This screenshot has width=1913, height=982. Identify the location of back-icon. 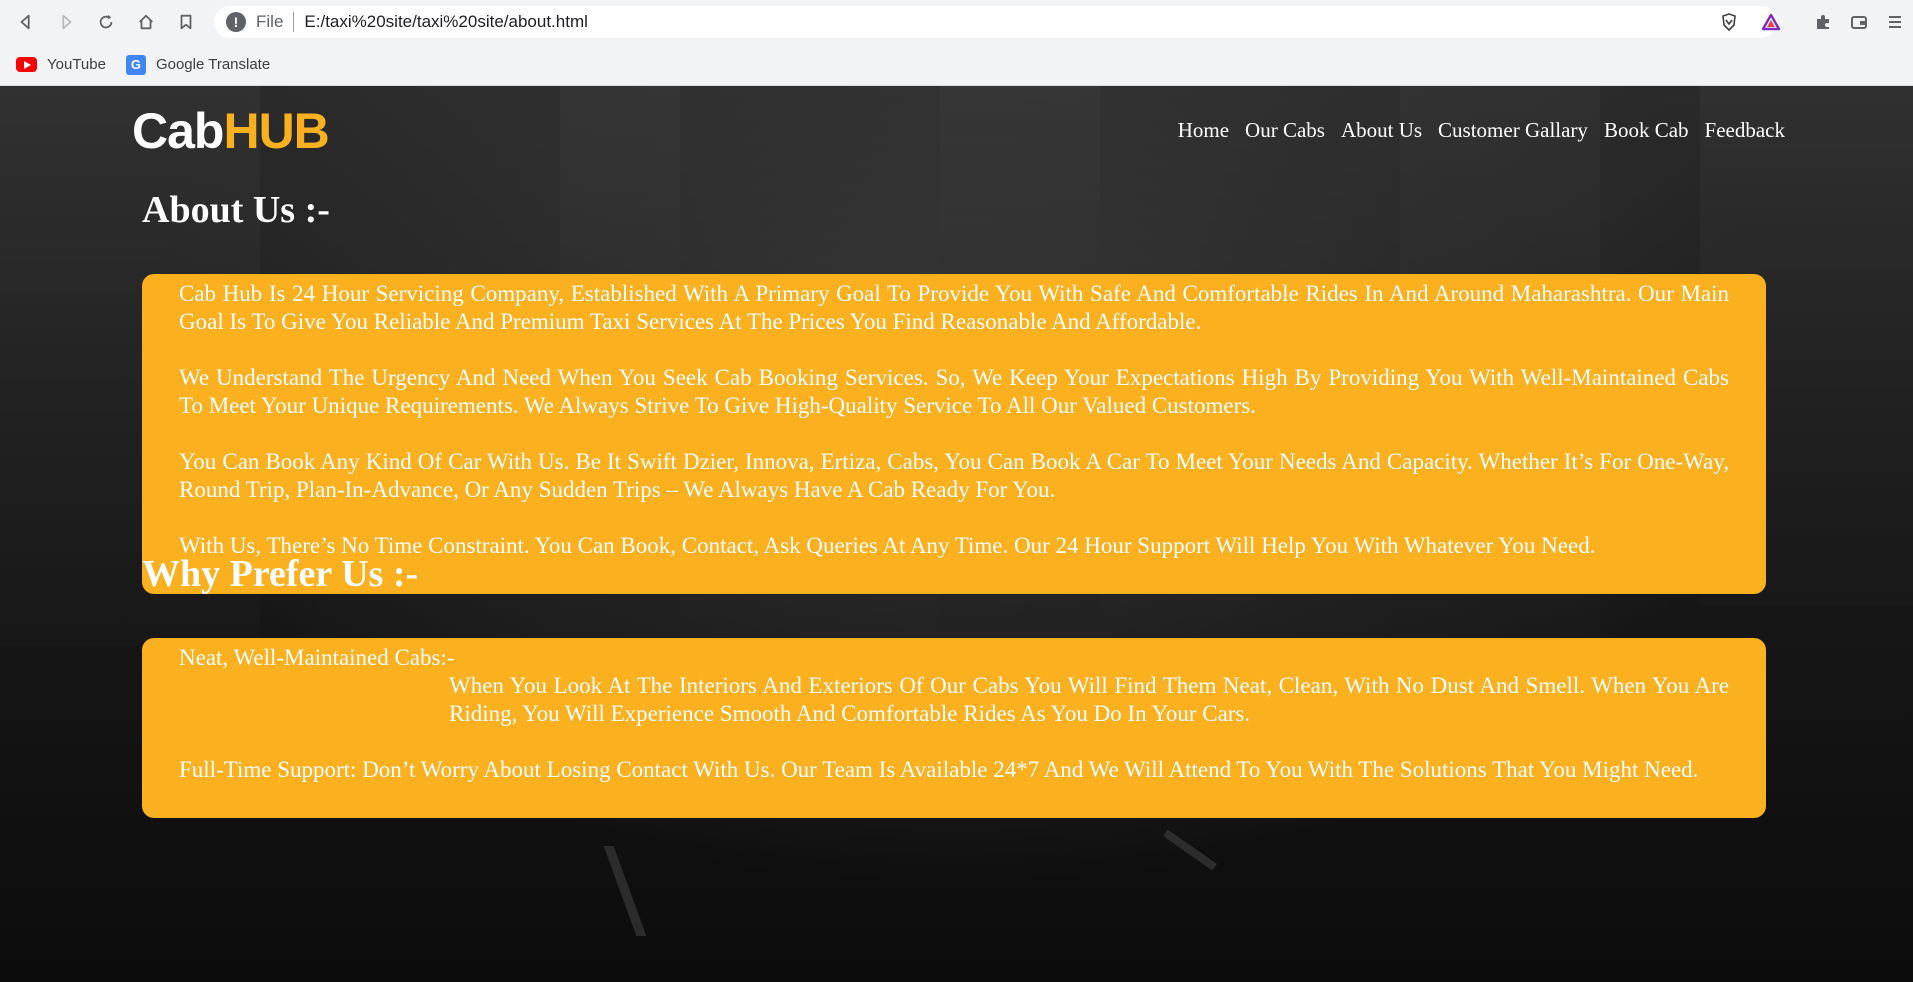
(26, 22).